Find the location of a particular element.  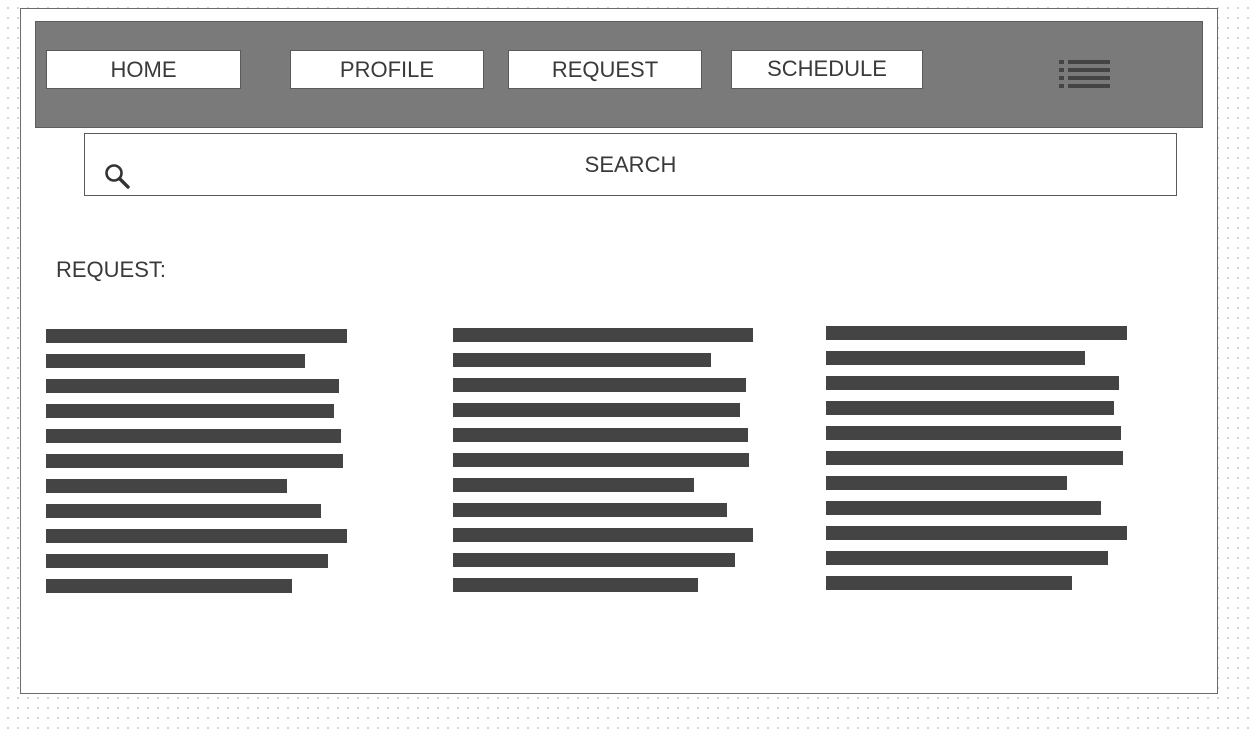

nav-request-button: REQUEST is located at coordinates (605, 69).